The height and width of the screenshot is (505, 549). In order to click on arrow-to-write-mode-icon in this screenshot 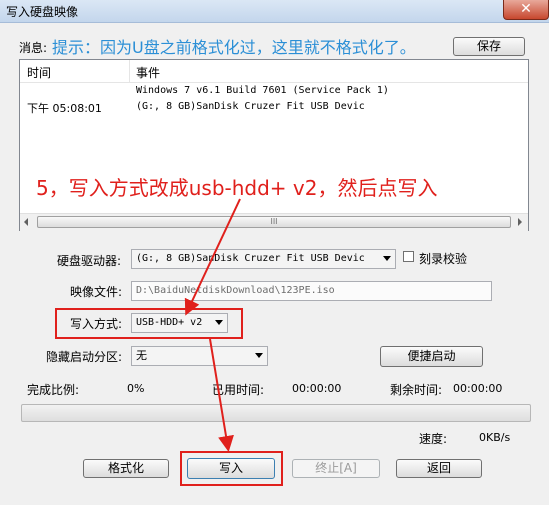, I will do `click(212, 257)`.